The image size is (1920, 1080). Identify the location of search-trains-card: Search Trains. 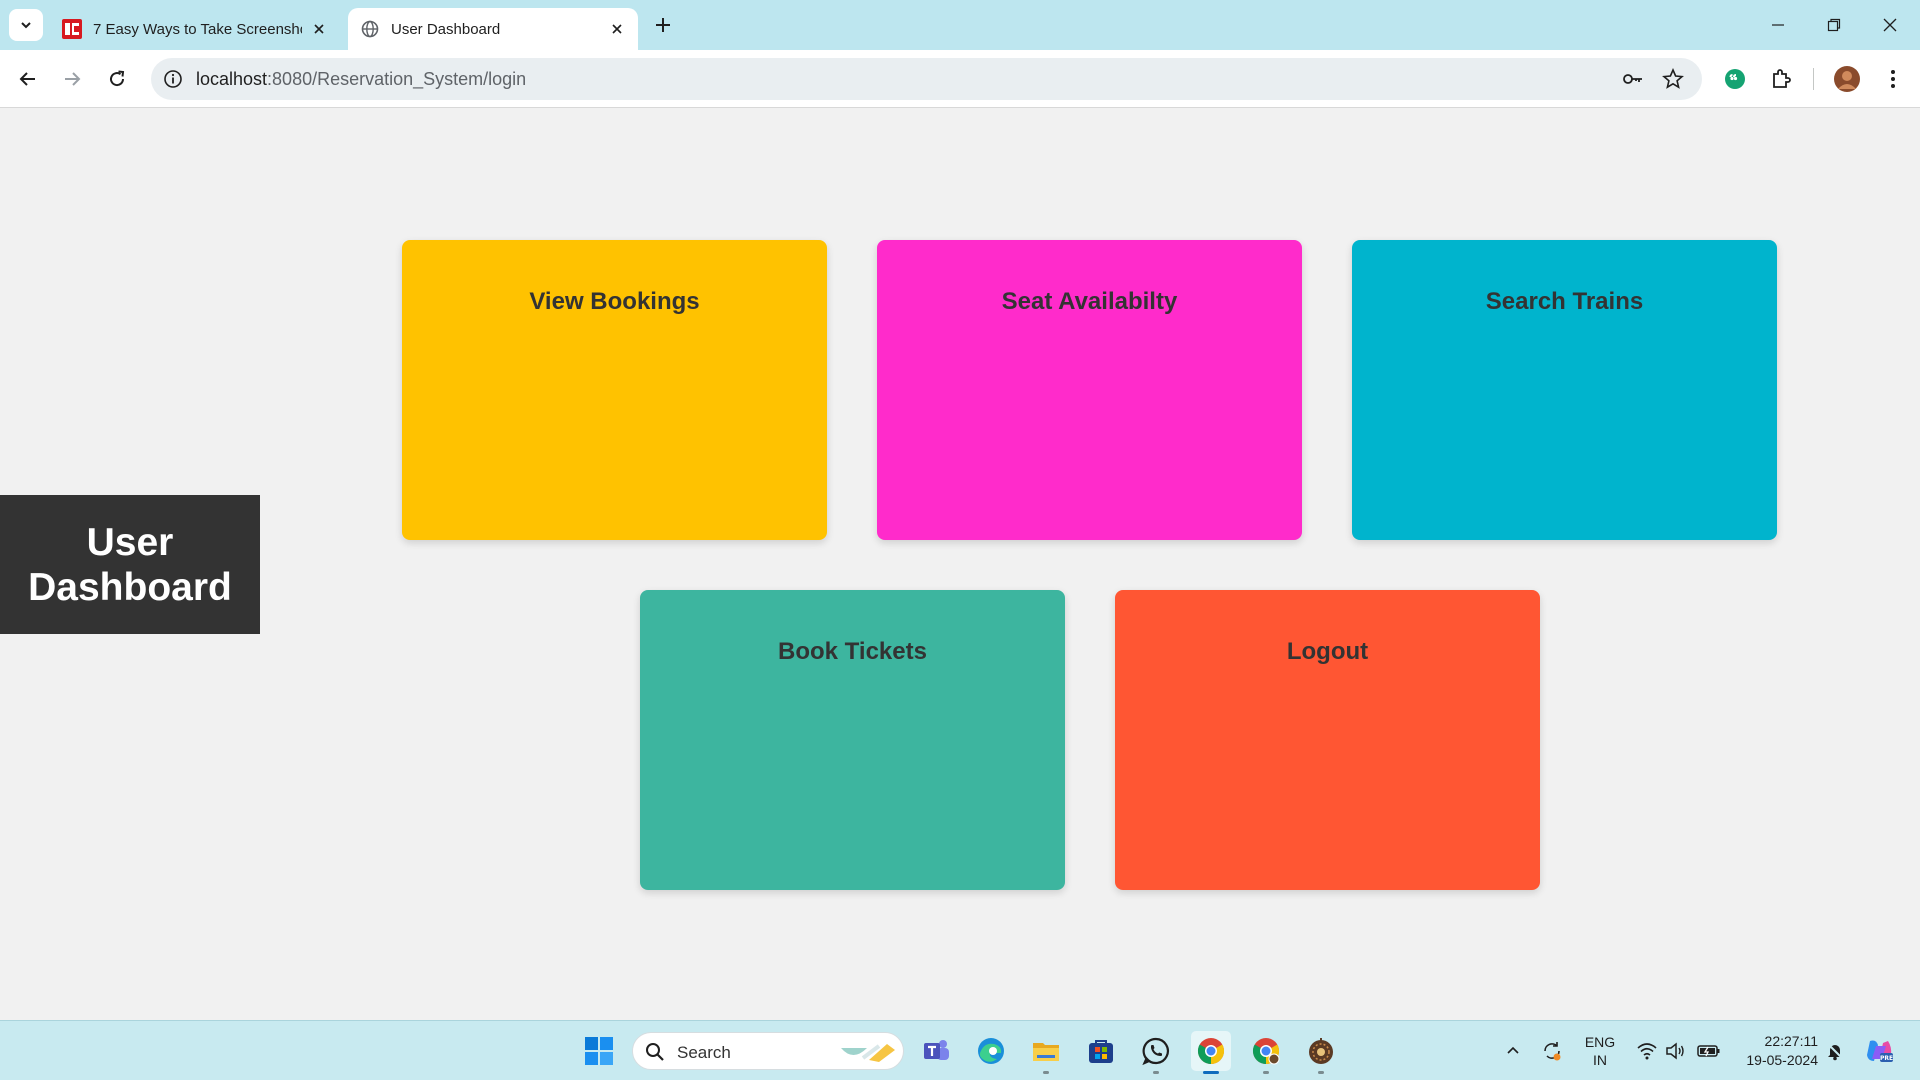
(1564, 390).